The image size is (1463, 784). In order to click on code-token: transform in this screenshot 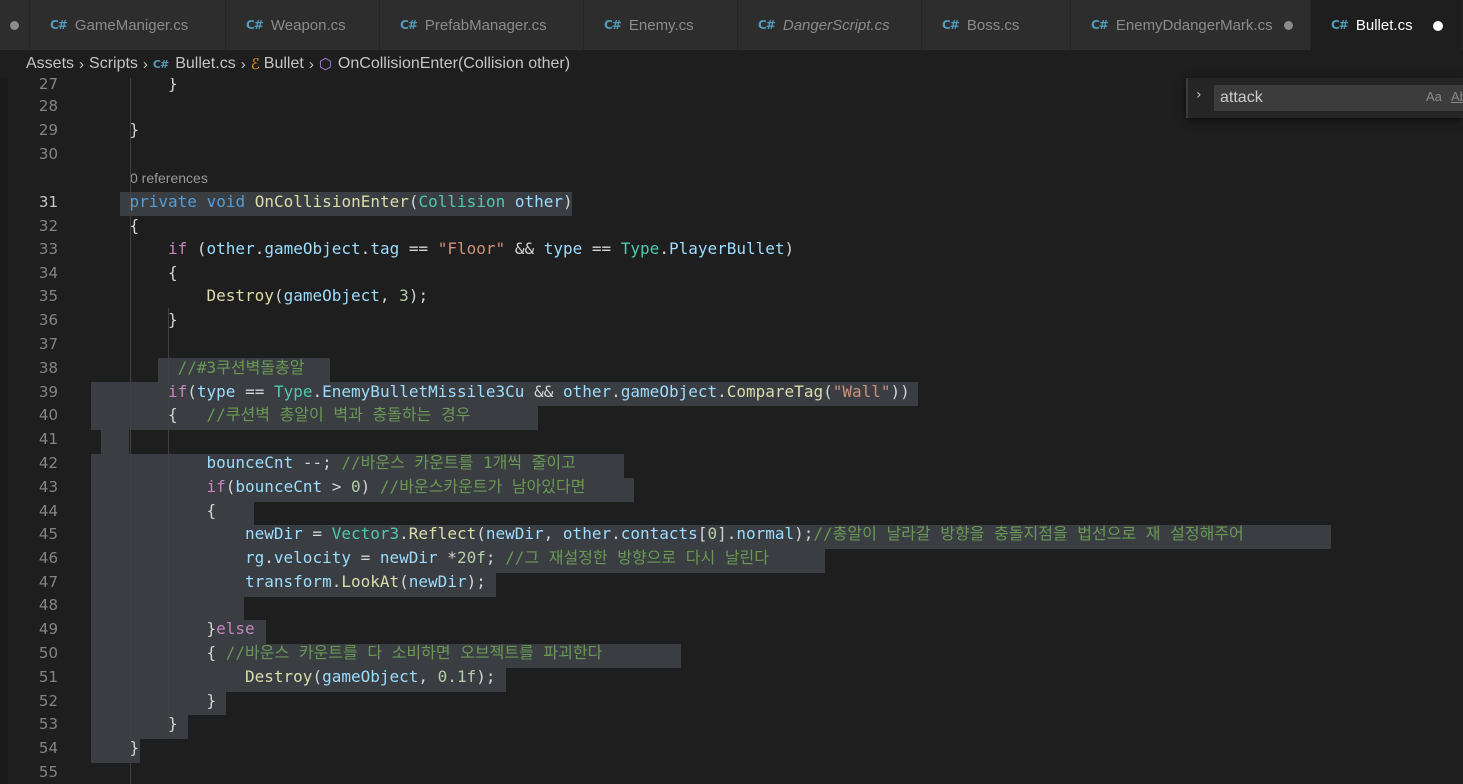, I will do `click(288, 581)`.